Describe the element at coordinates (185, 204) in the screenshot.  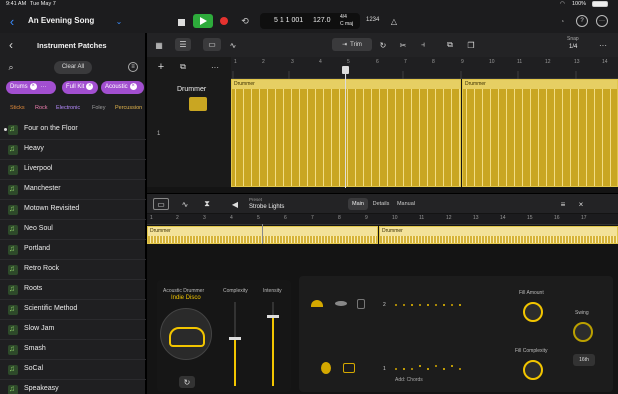
I see `editor-automation-icon: ∿` at that location.